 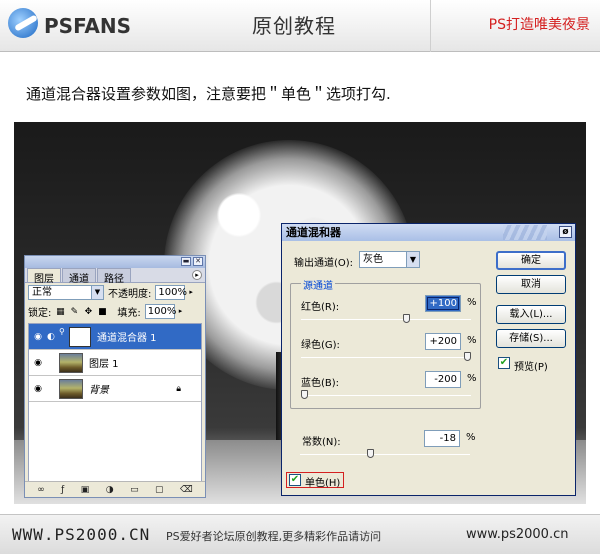 I want to click on red-slider-thumb, so click(x=406, y=318).